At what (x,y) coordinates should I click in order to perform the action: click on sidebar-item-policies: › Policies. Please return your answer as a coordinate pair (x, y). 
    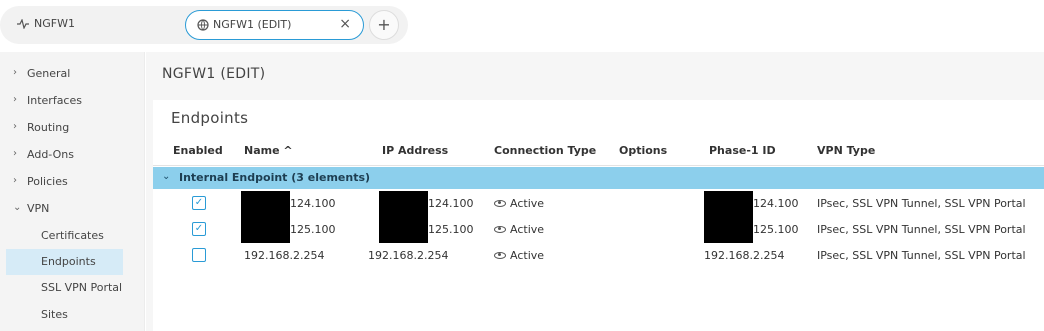
    Looking at the image, I should click on (72, 182).